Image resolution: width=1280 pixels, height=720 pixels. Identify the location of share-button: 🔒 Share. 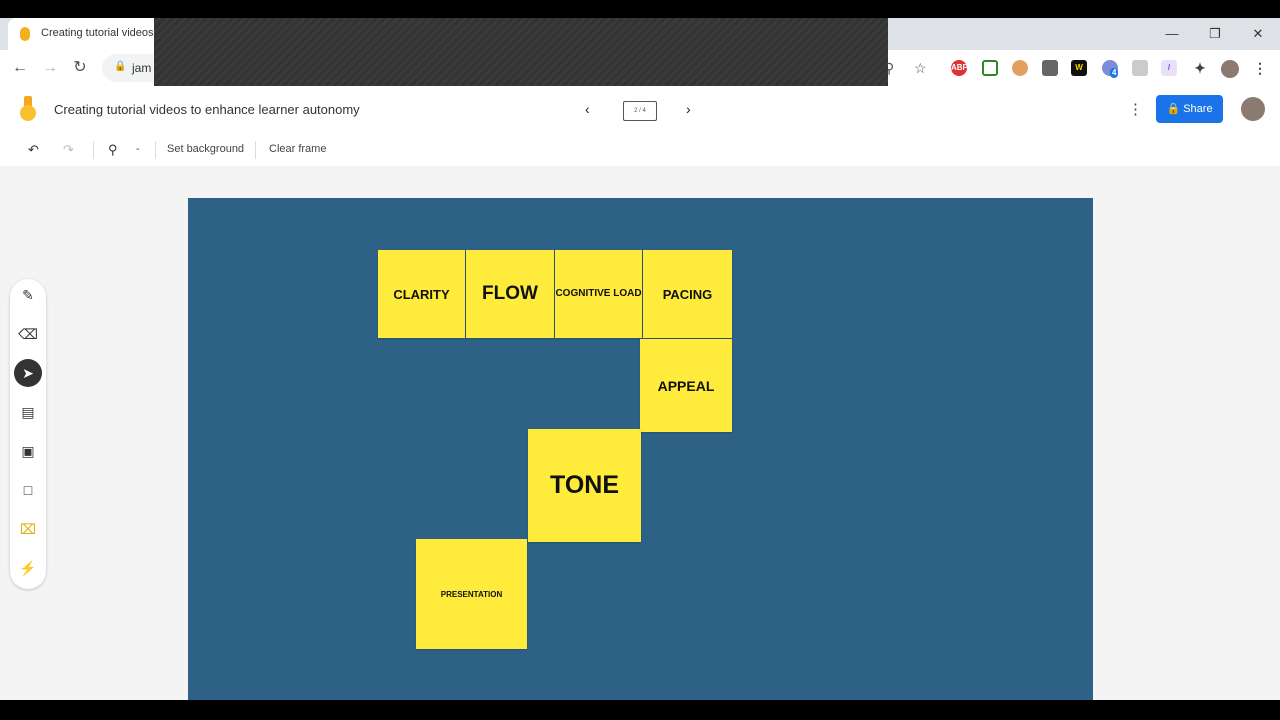
(1189, 109).